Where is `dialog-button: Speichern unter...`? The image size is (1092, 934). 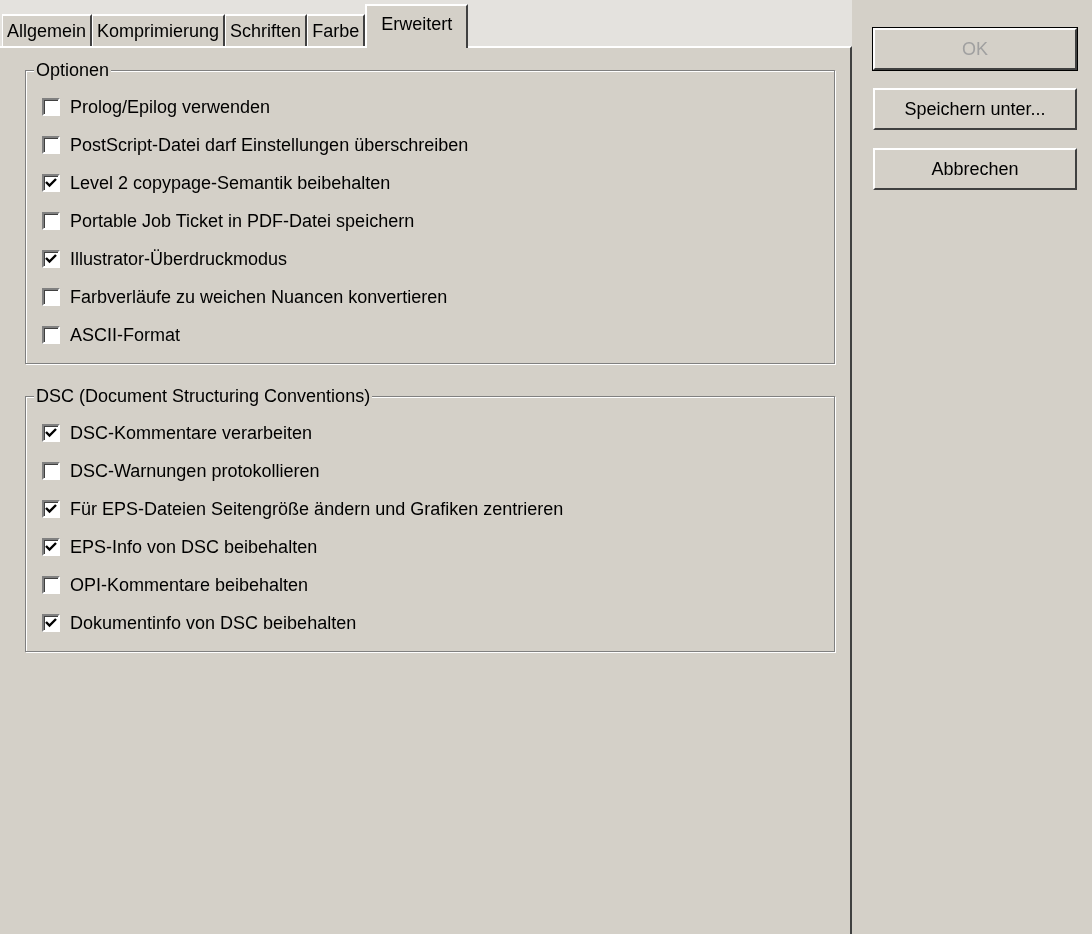 dialog-button: Speichern unter... is located at coordinates (975, 109).